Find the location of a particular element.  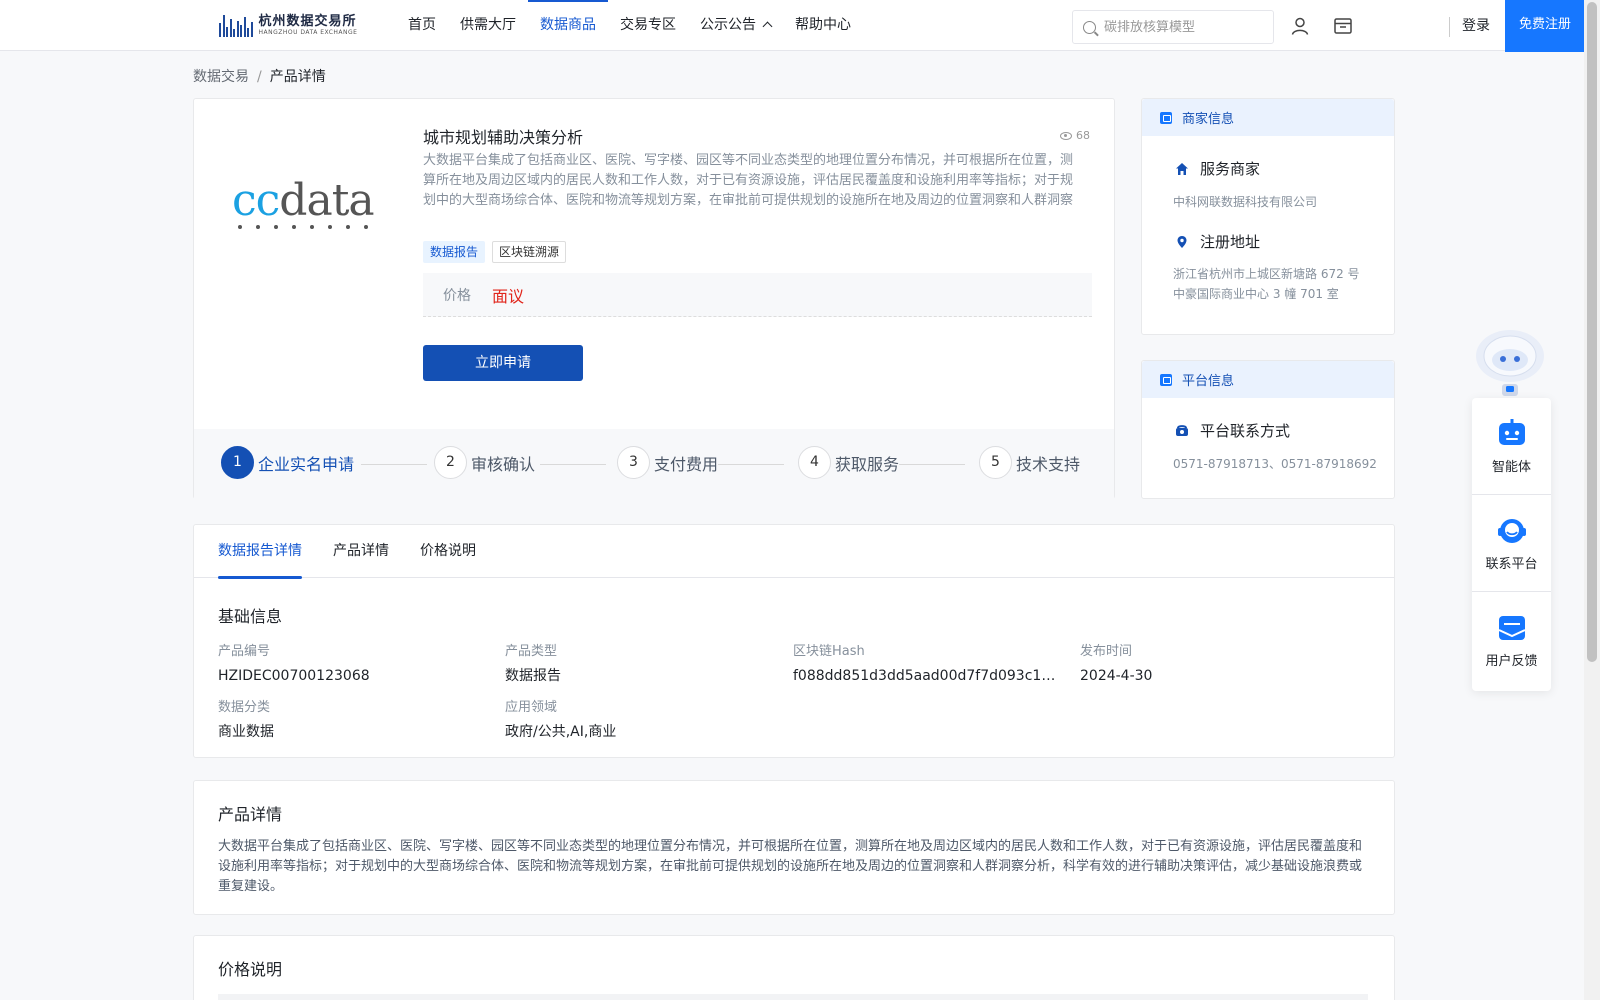

platform-info-title: 平台信息 is located at coordinates (1208, 381).